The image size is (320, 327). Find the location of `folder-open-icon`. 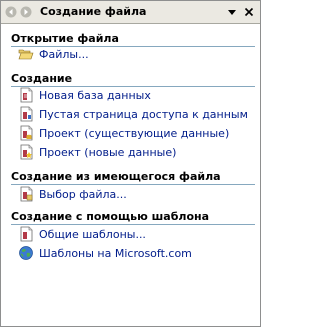

folder-open-icon is located at coordinates (26, 54).